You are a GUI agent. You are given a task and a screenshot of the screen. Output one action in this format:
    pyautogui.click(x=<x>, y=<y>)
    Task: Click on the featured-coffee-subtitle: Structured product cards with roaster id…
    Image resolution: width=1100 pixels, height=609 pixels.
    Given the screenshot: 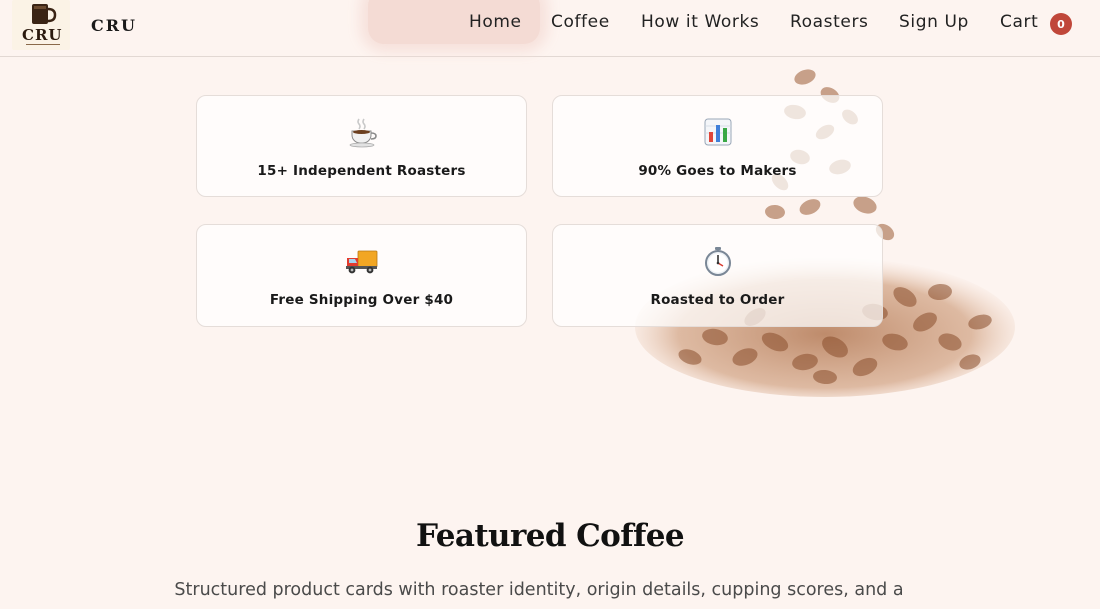 What is the action you would take?
    pyautogui.click(x=539, y=590)
    